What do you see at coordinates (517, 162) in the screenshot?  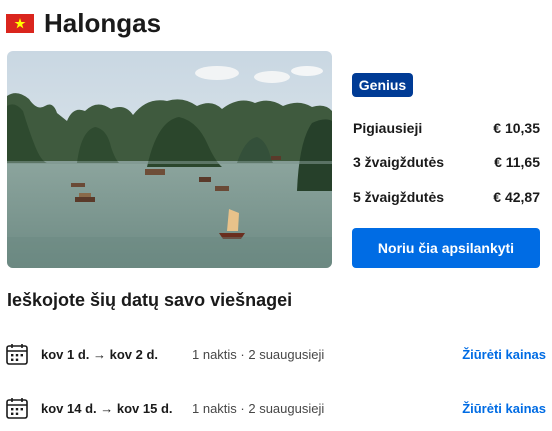 I see `price-value: € 11,65` at bounding box center [517, 162].